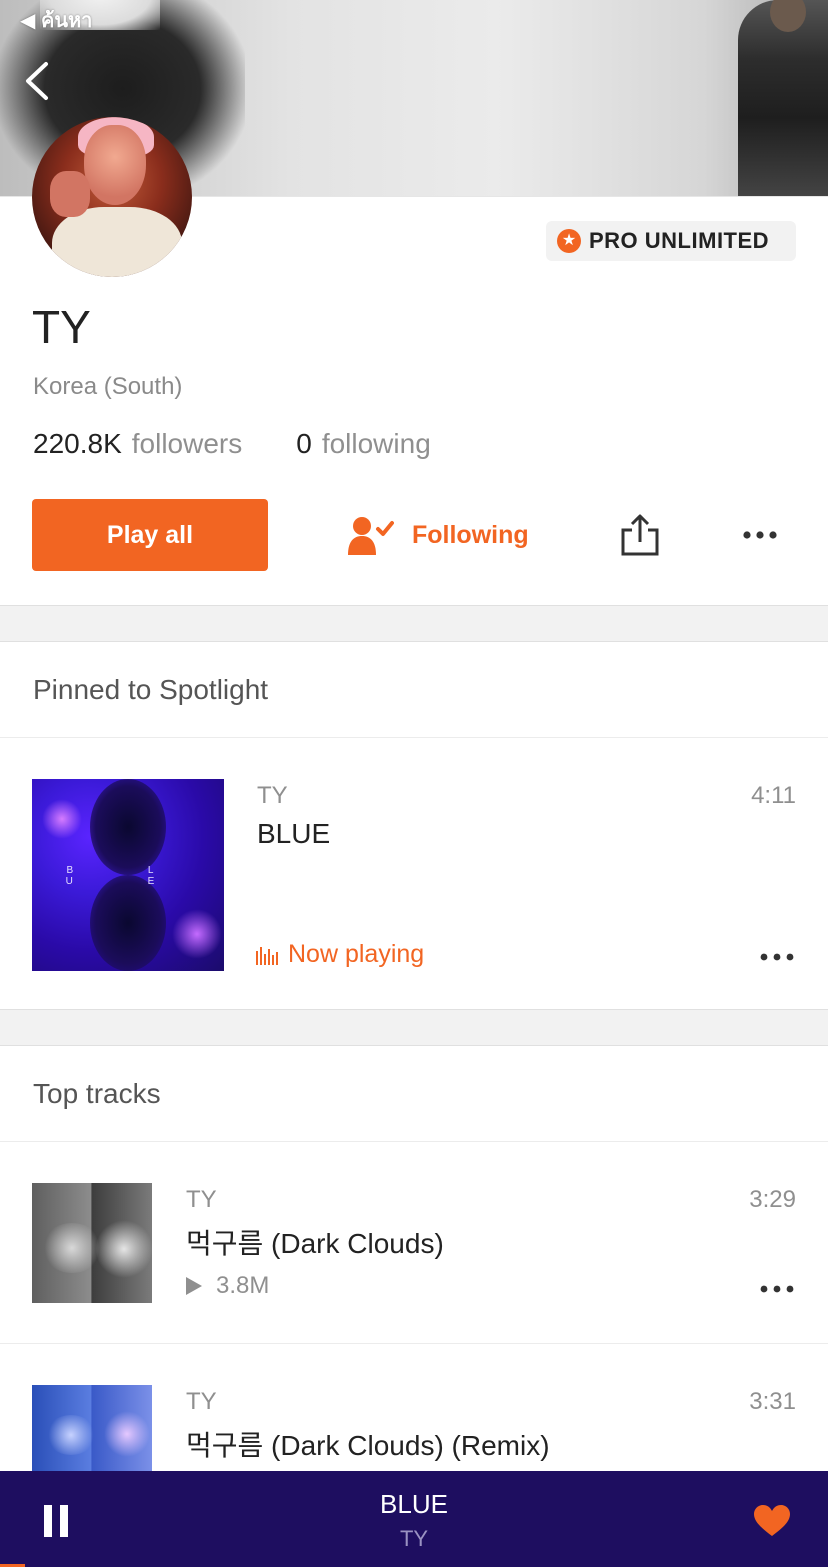 The width and height of the screenshot is (828, 1567). I want to click on track-play-count: 3.8M, so click(227, 1286).